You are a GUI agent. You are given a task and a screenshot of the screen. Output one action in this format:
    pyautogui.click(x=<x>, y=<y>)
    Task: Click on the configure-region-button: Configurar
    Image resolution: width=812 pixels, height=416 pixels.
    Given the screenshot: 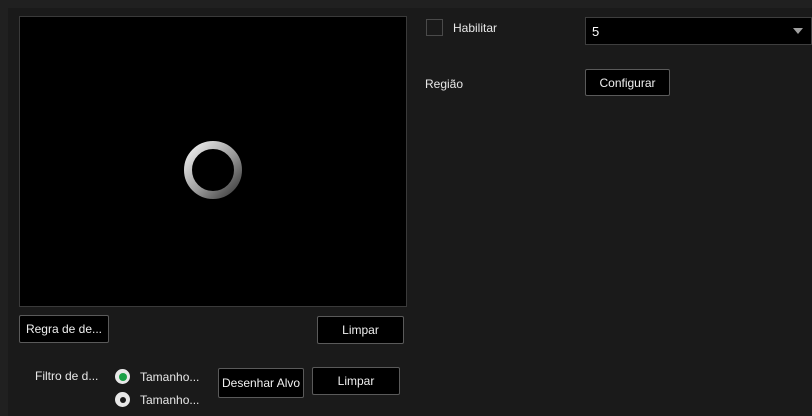 What is the action you would take?
    pyautogui.click(x=627, y=82)
    